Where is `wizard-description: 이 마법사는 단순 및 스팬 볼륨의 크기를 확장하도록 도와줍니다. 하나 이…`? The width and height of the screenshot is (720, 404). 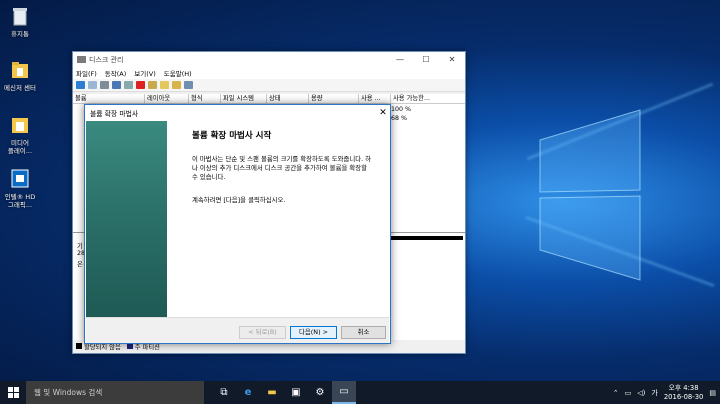
wizard-description: 이 마법사는 단순 및 스팬 볼륨의 크기를 확장하도록 도와줍니다. 하나 이… is located at coordinates (282, 168).